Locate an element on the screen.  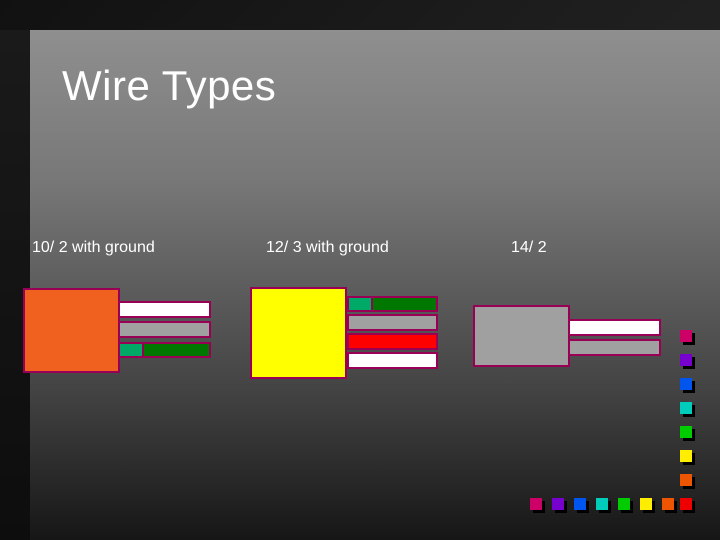
cable-label-10-2: 10/ 2 with ground is located at coordinates (93, 247).